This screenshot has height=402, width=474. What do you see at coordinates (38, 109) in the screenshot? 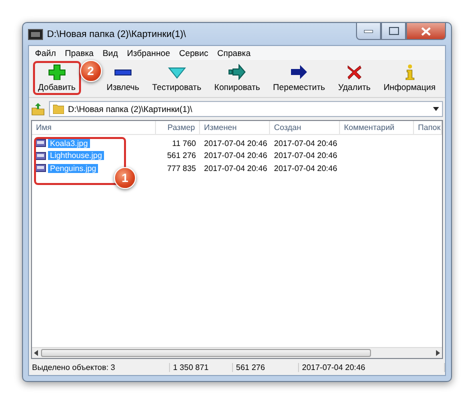
I see `folder-up-icon` at bounding box center [38, 109].